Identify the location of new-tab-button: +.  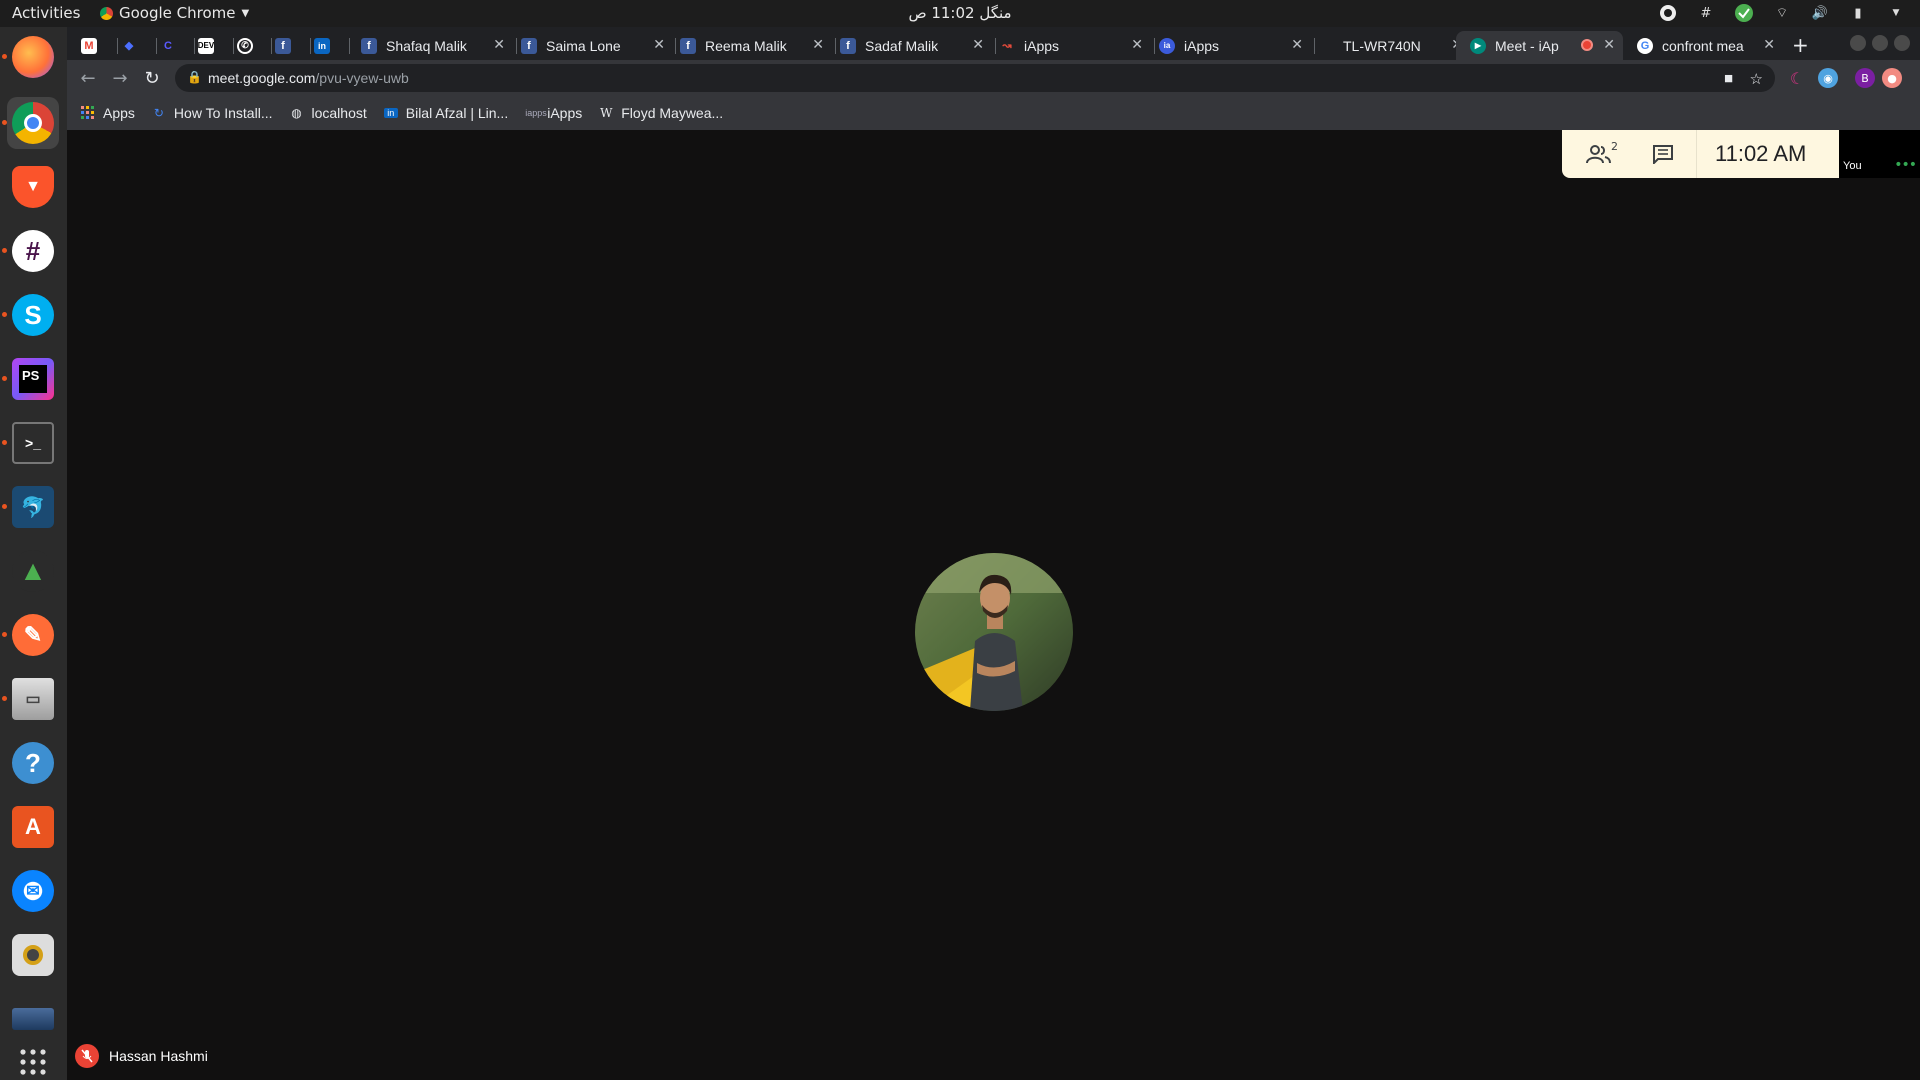
(1800, 45).